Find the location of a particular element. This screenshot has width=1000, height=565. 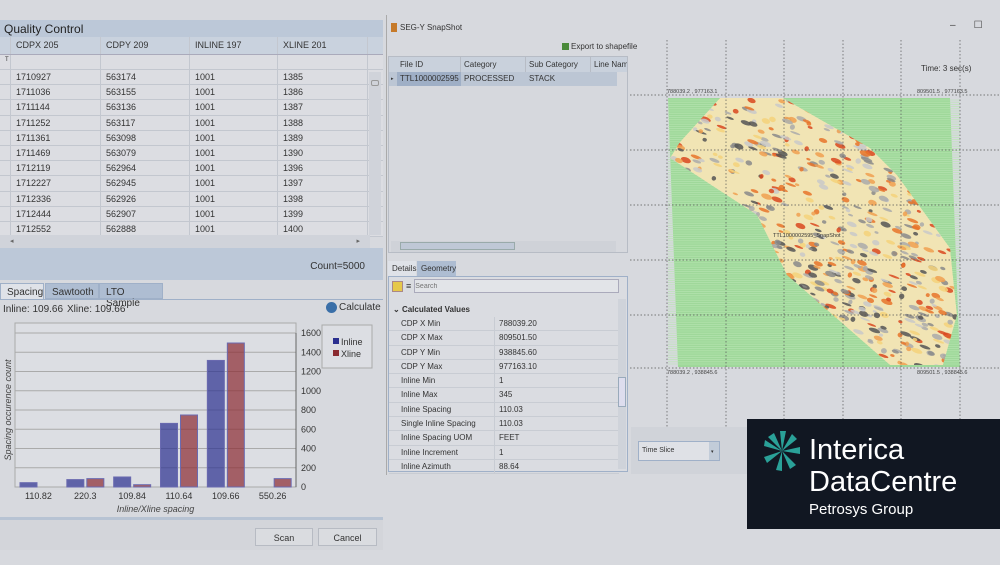

table-row: 1712444 562907 1001 1399 is located at coordinates (191, 214).